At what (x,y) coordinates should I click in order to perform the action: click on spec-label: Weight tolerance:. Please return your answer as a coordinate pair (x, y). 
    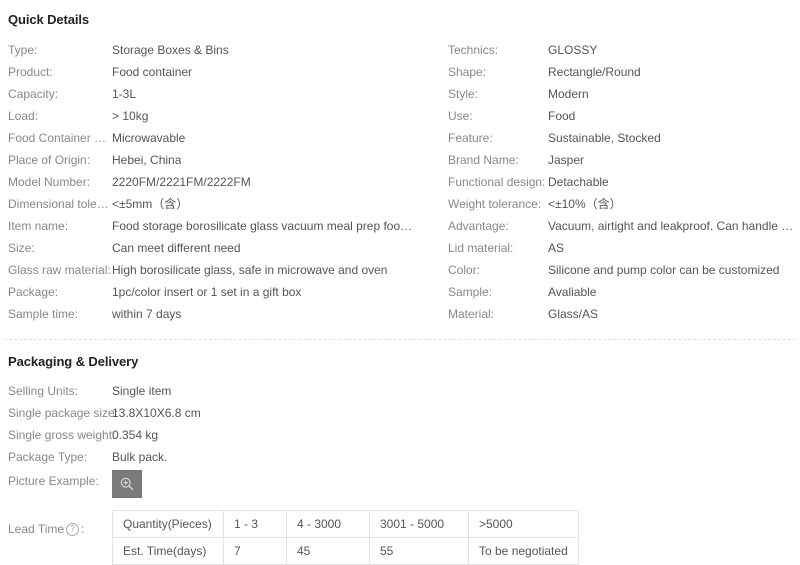
    Looking at the image, I should click on (495, 204).